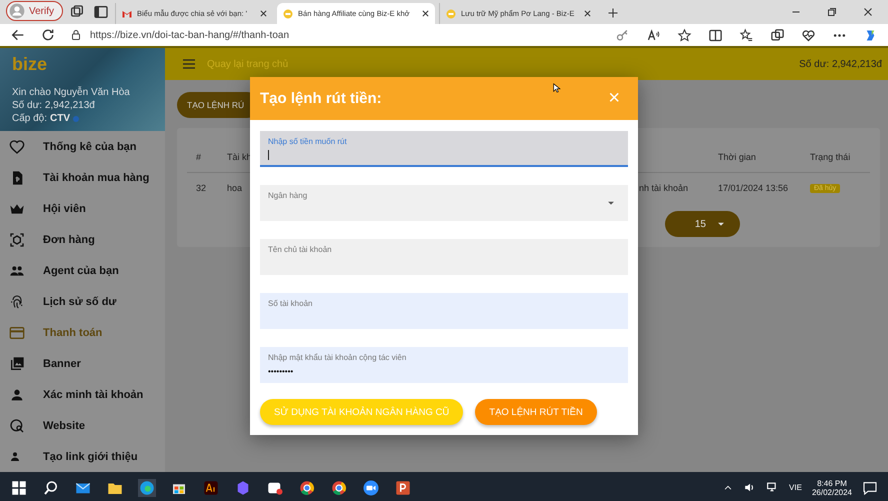 Image resolution: width=888 pixels, height=501 pixels. I want to click on logo: bize, so click(30, 64).